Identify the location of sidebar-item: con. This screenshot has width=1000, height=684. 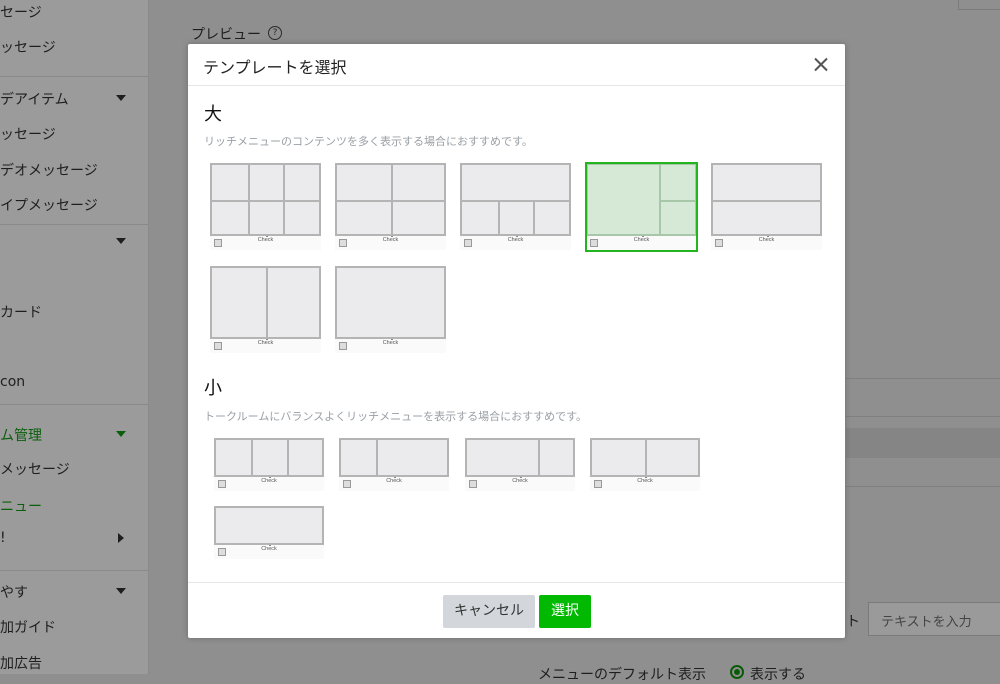
(74, 384).